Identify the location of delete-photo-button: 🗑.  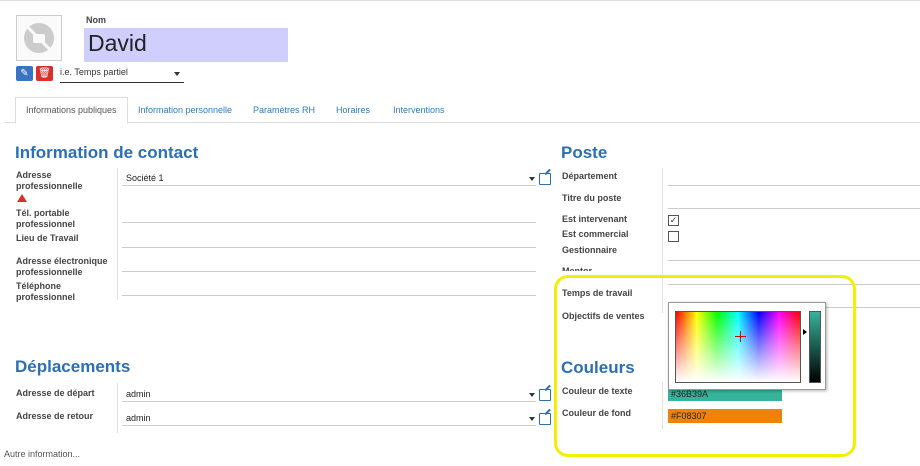
(44, 73).